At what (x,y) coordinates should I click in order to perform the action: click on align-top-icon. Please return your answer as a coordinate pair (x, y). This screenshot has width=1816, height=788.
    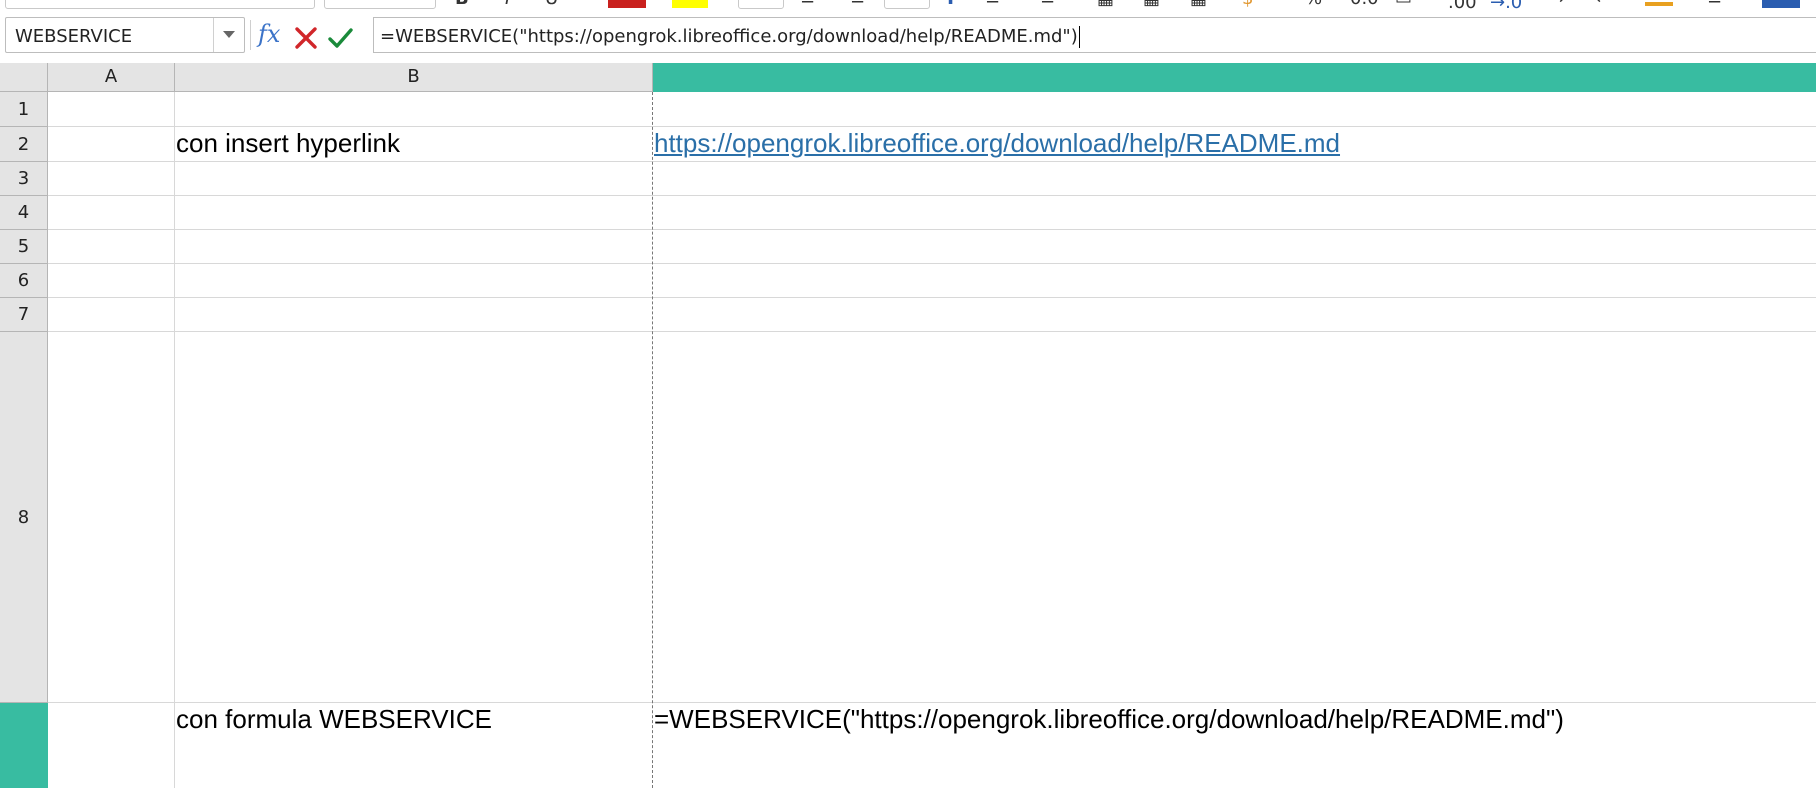
    Looking at the image, I should click on (907, 4).